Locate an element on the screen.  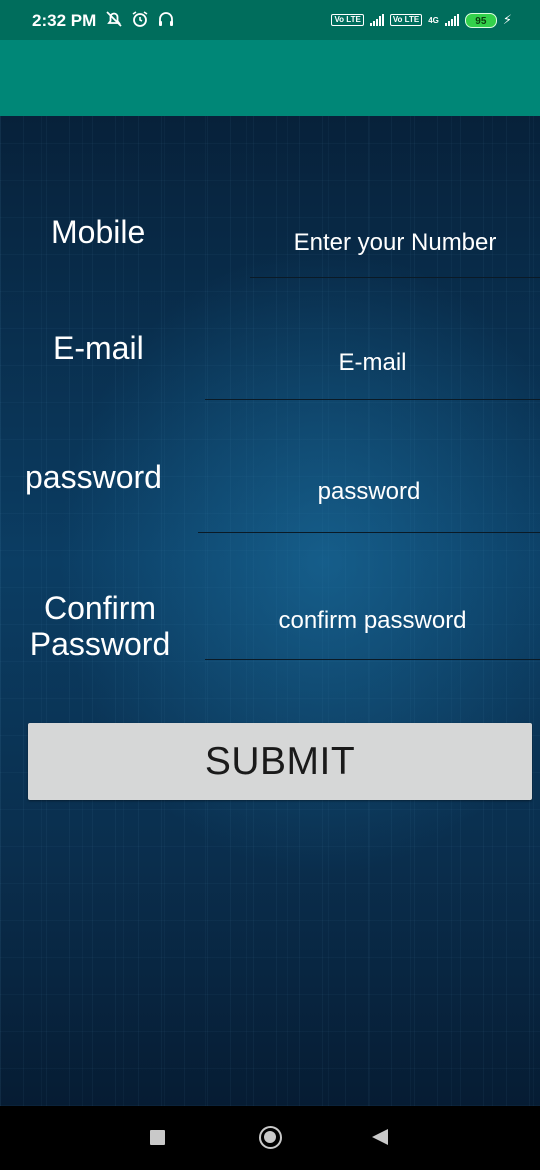
network-type: 4G is located at coordinates (433, 20).